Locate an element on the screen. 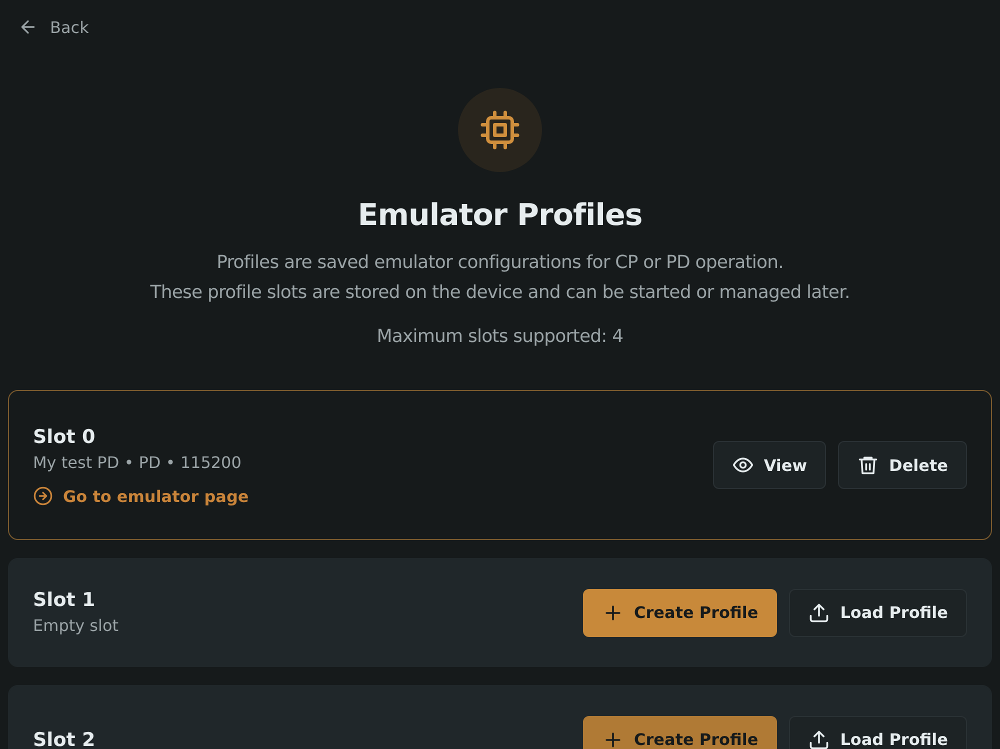 This screenshot has width=1000, height=749. arrow-circle-icon is located at coordinates (43, 496).